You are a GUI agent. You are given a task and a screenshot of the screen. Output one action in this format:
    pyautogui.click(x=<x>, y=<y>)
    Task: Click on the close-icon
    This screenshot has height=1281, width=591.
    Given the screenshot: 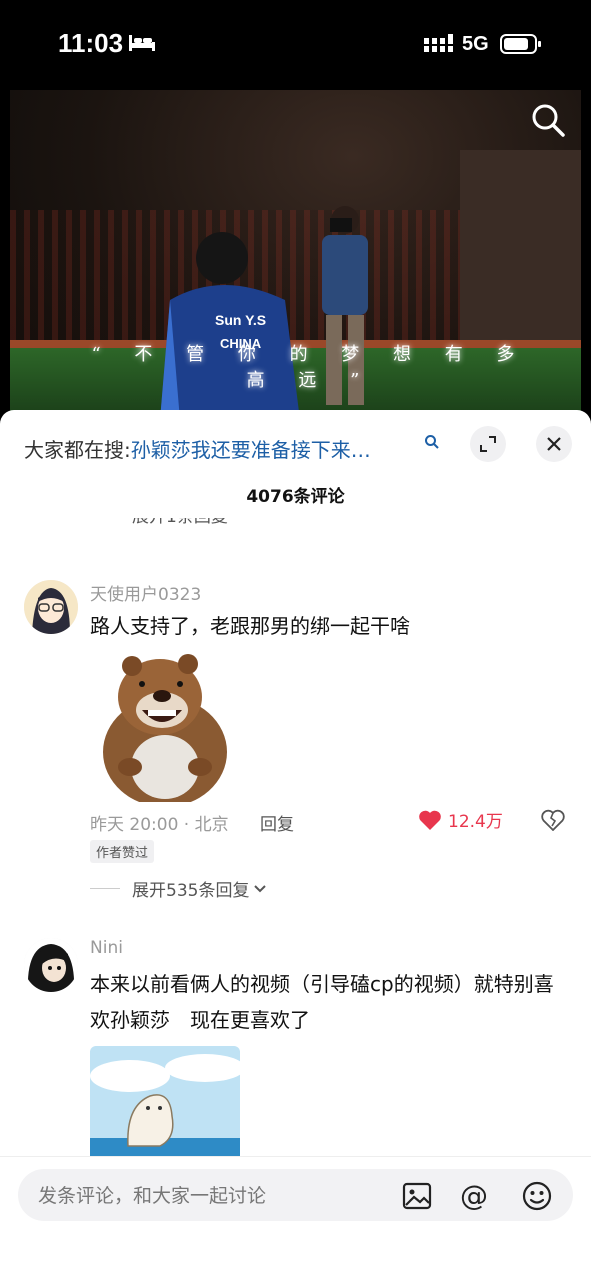 What is the action you would take?
    pyautogui.click(x=554, y=444)
    